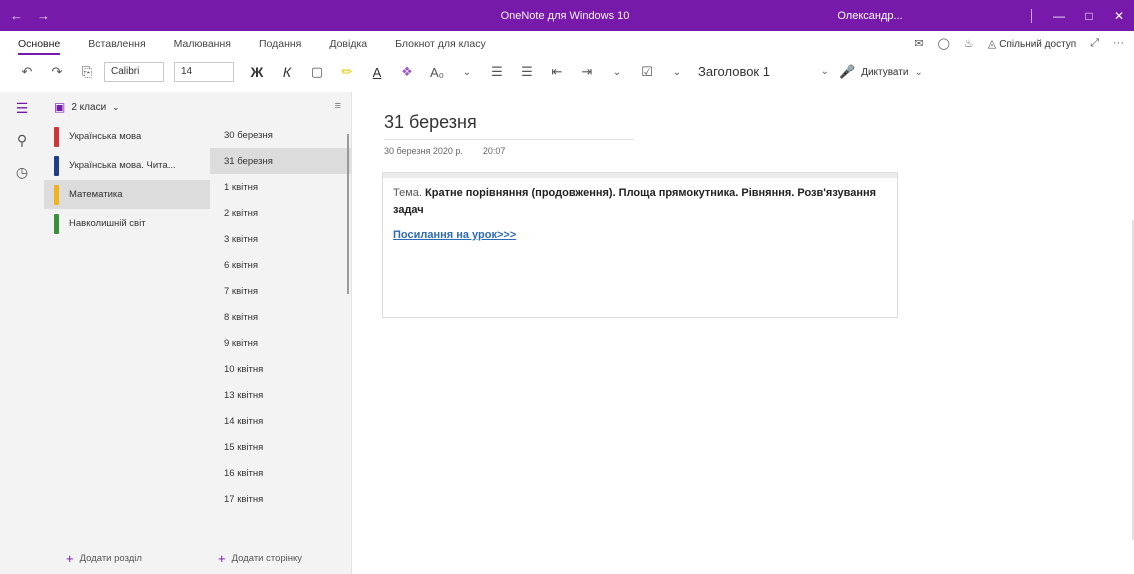 Image resolution: width=1134 pixels, height=574 pixels. What do you see at coordinates (497, 72) in the screenshot?
I see `bullets-icon: ☰` at bounding box center [497, 72].